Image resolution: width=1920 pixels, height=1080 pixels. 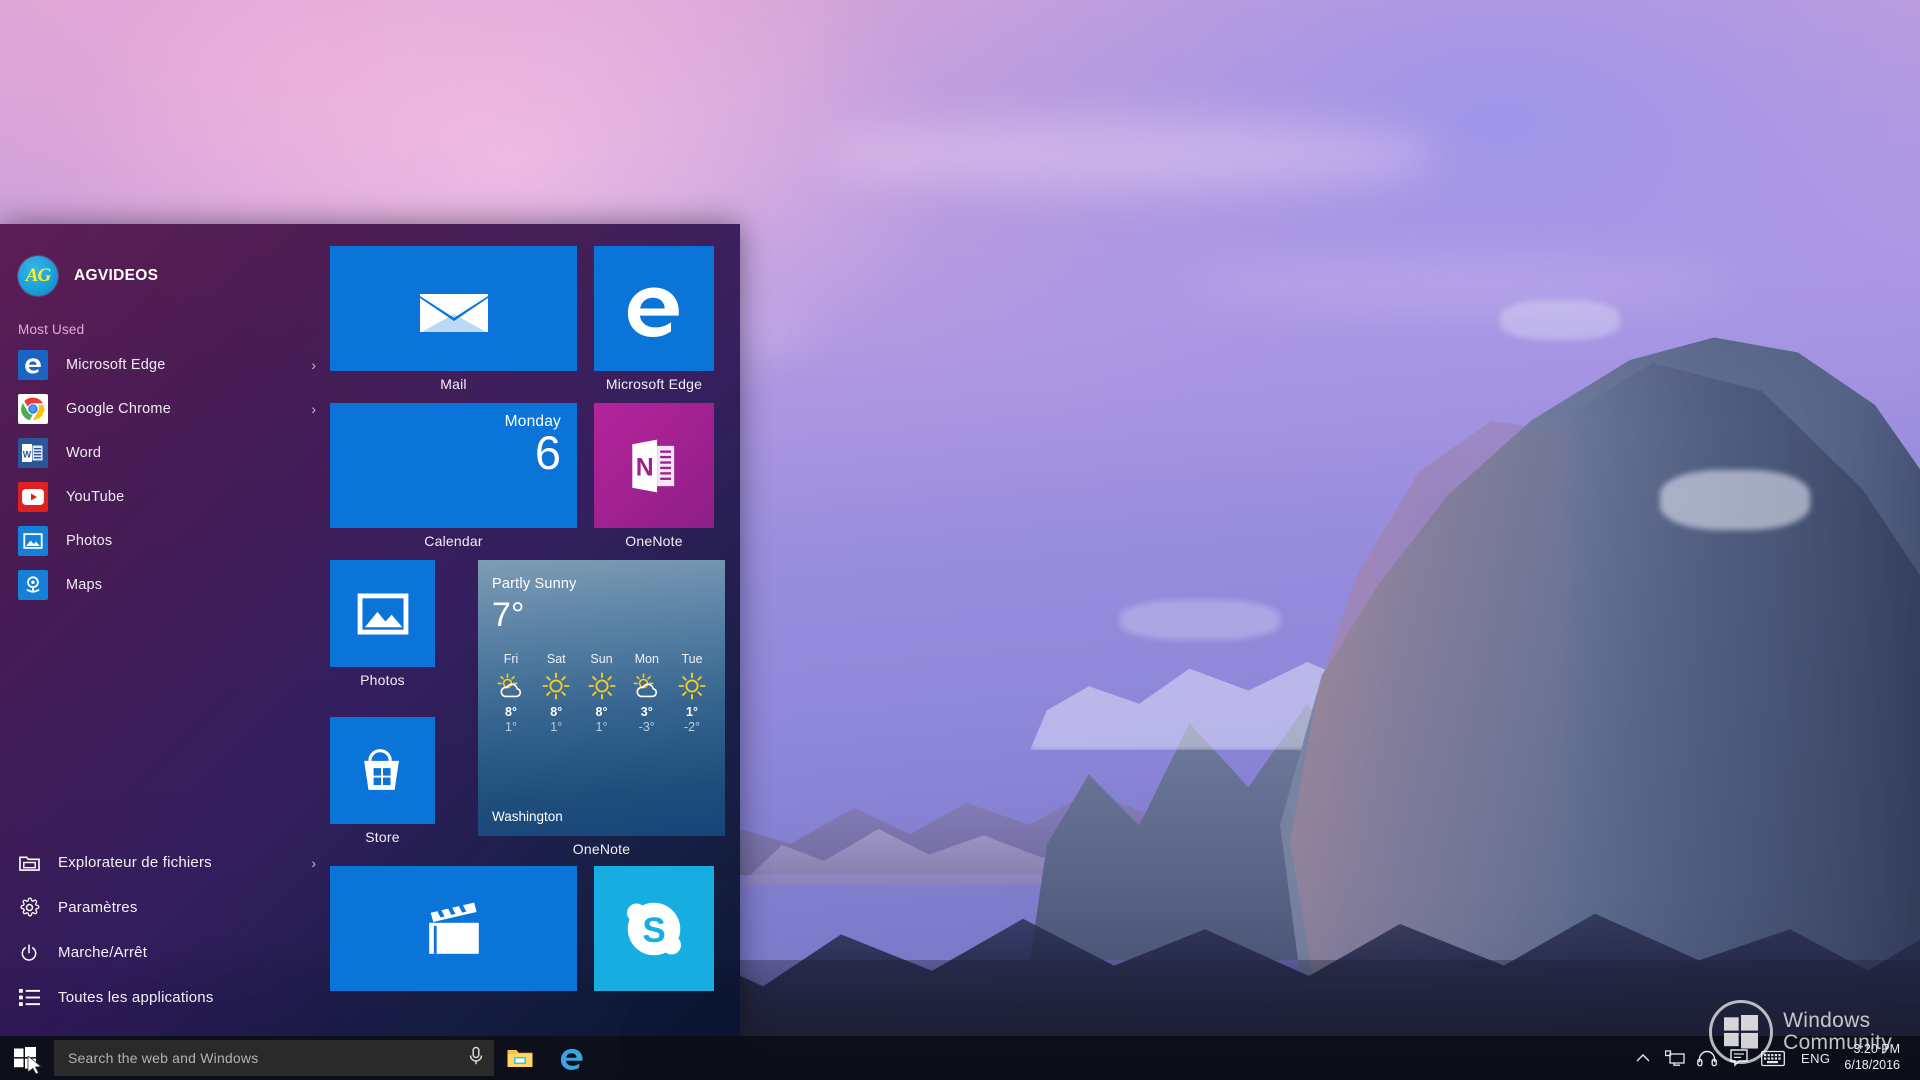 What do you see at coordinates (645, 467) in the screenshot?
I see `svg-text: N` at bounding box center [645, 467].